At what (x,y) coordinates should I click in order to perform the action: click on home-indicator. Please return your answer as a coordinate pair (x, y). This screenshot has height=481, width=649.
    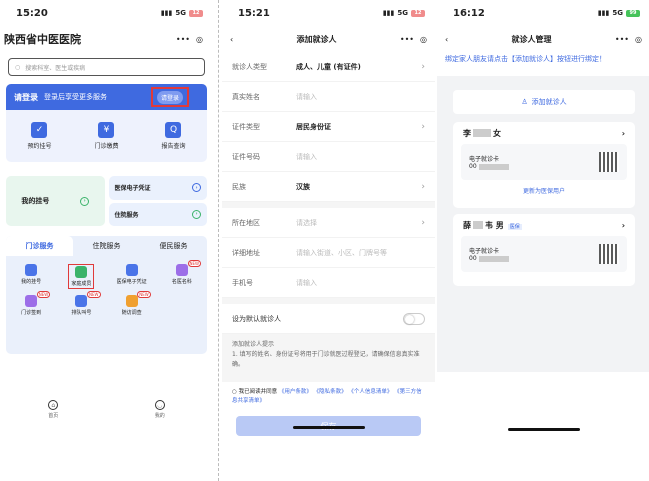
    Looking at the image, I should click on (329, 427).